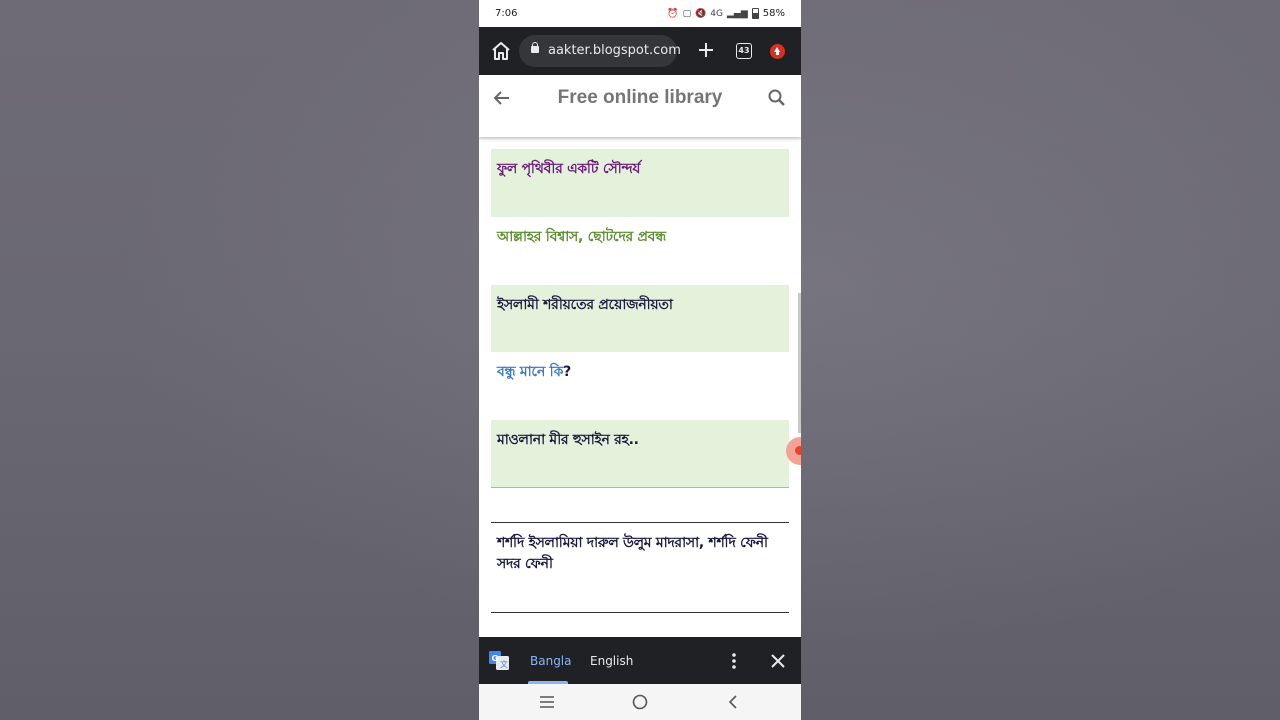 Image resolution: width=1280 pixels, height=720 pixels. Describe the element at coordinates (640, 454) in the screenshot. I see `list-item: মাওলানা মীর হুসাইন রহ..` at that location.